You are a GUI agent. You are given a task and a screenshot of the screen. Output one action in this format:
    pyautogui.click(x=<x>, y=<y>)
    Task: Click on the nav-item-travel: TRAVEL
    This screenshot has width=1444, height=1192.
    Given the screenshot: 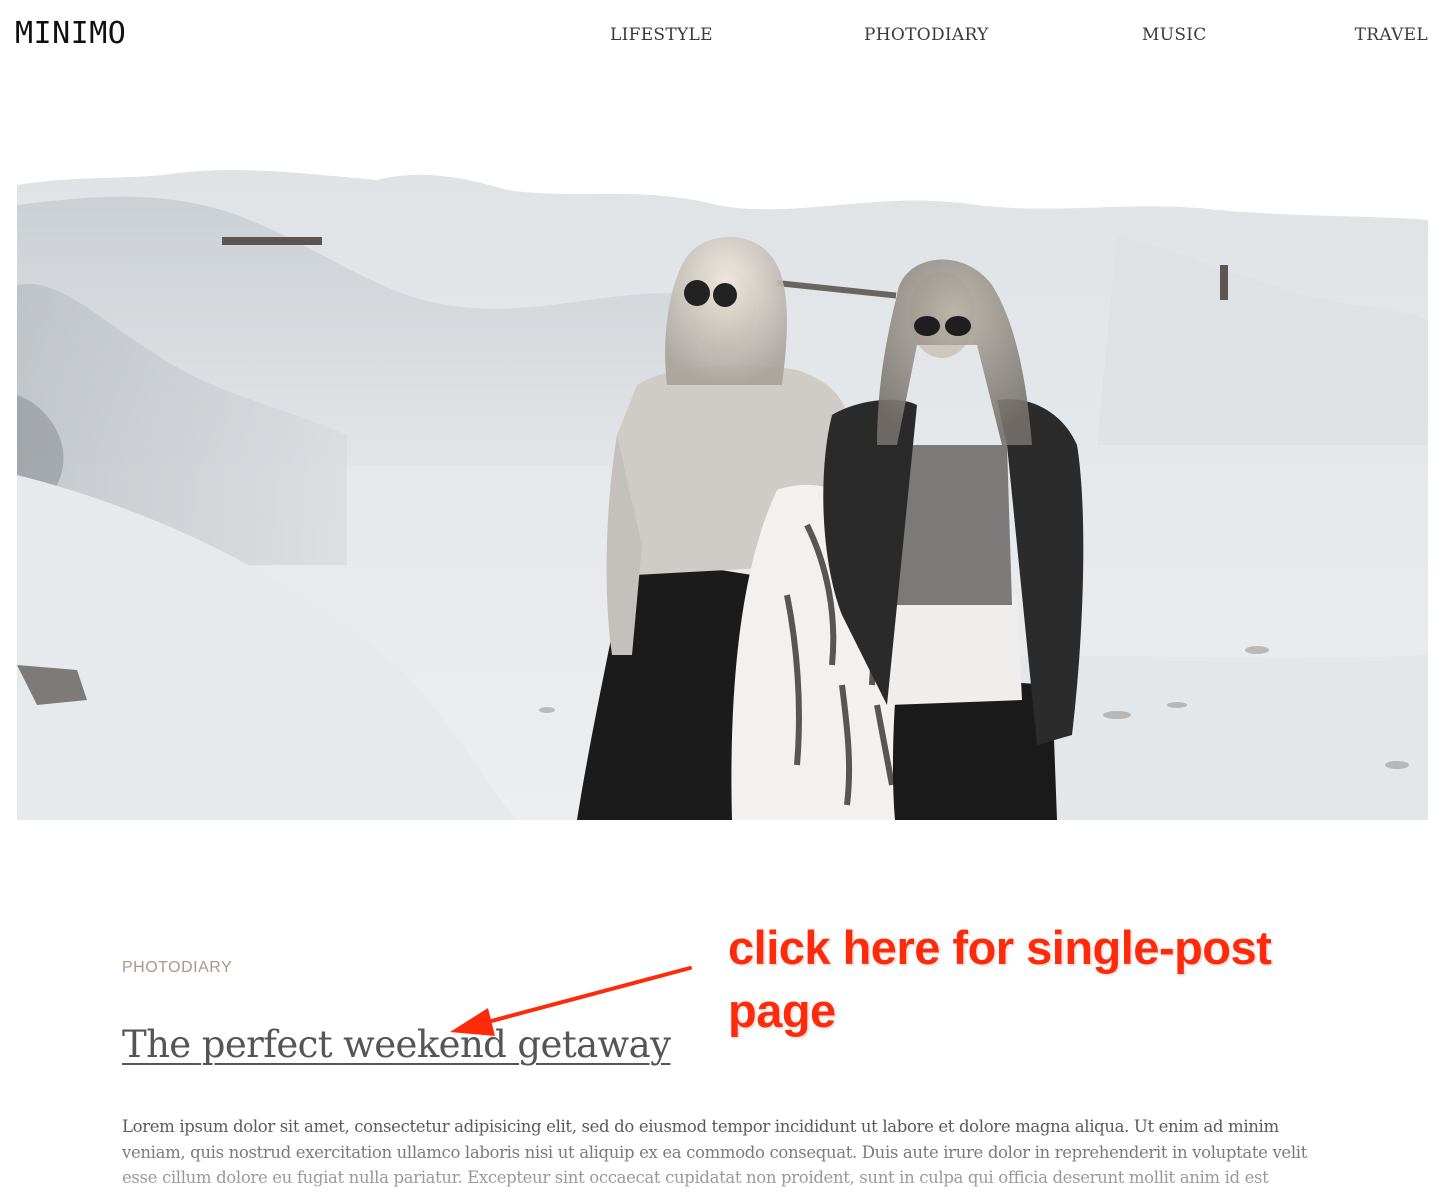 What is the action you would take?
    pyautogui.click(x=1391, y=35)
    